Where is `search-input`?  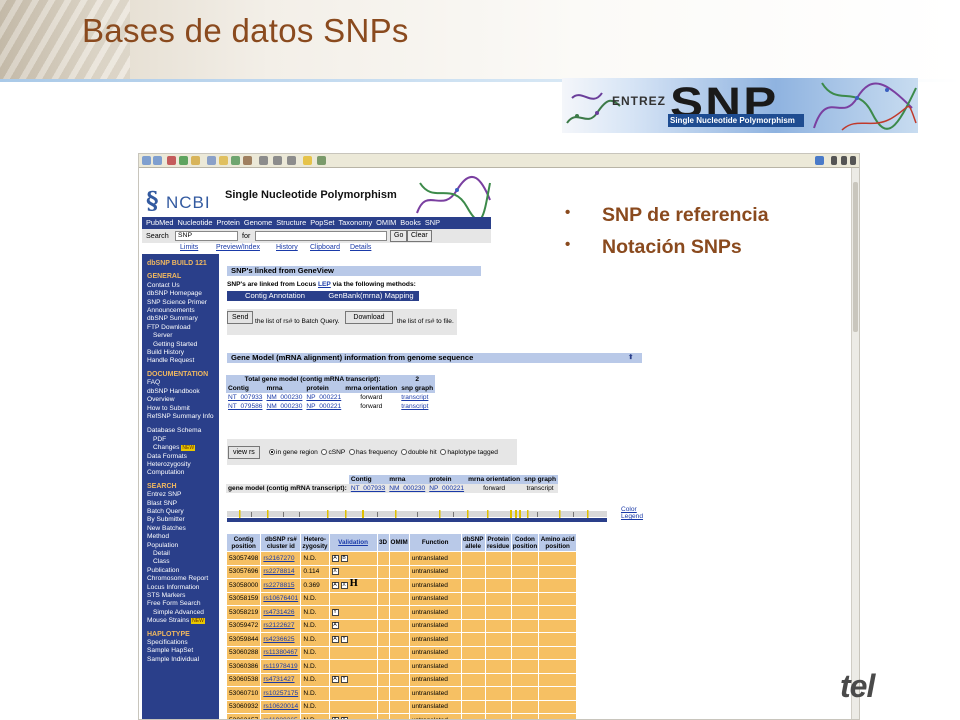
search-input is located at coordinates (321, 236).